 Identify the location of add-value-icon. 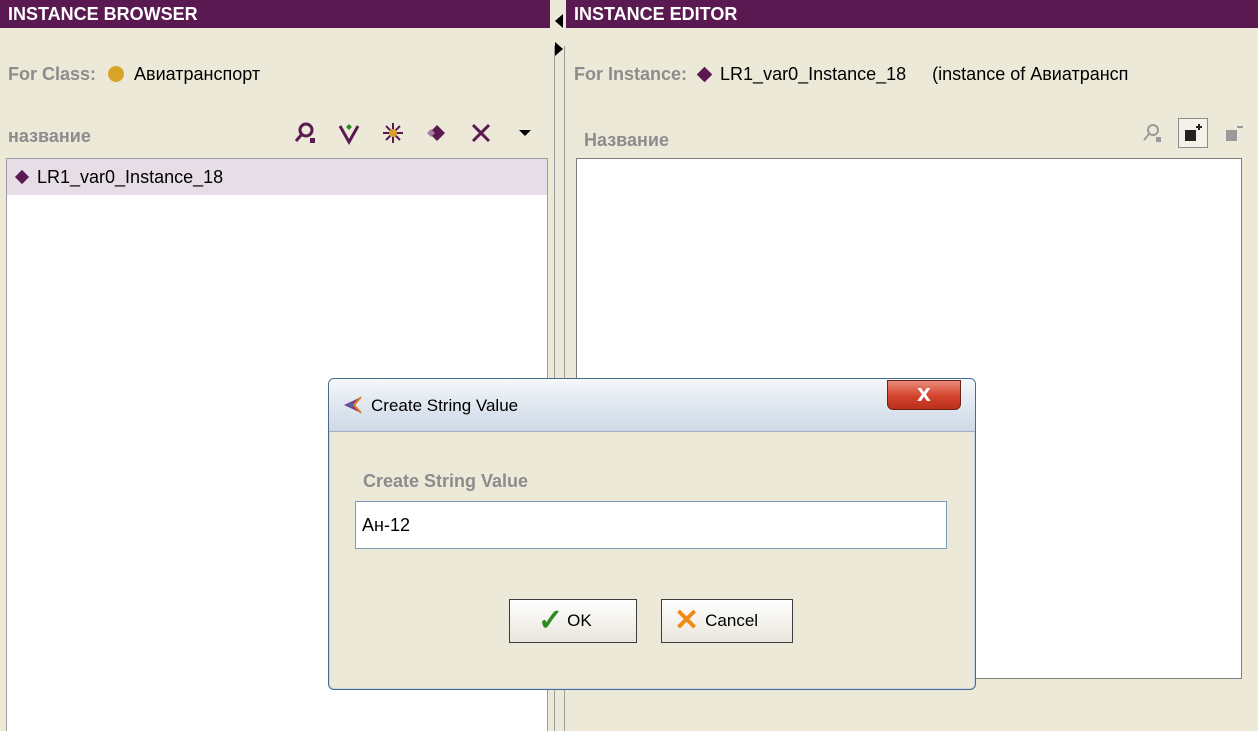
(1193, 133).